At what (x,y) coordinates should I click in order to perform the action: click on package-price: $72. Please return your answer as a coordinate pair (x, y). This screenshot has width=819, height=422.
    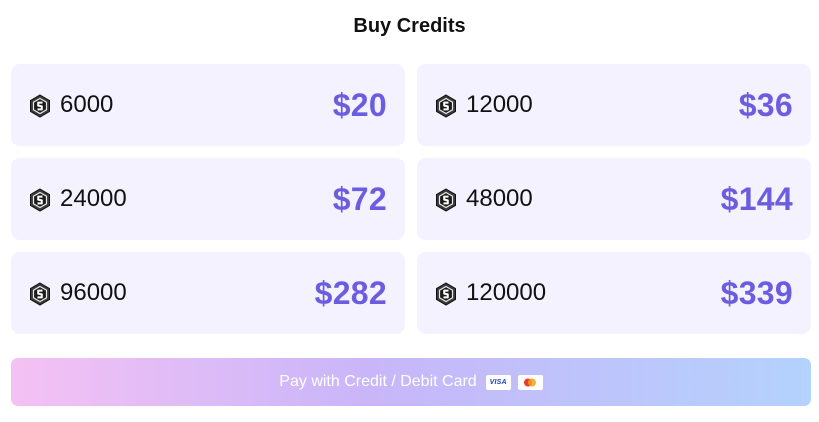
    Looking at the image, I should click on (359, 199).